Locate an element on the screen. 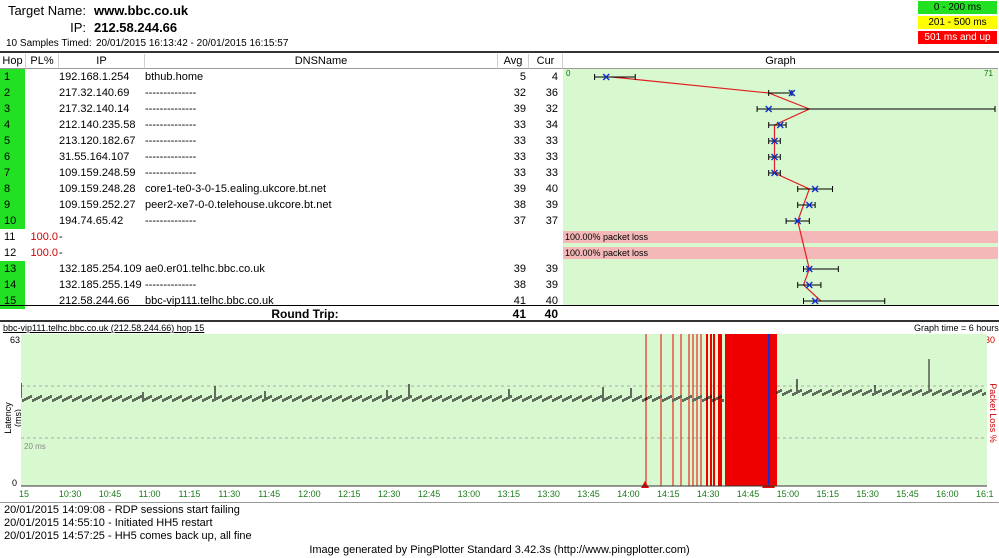 The height and width of the screenshot is (558, 999). avg-latency-line is located at coordinates (716, 189).